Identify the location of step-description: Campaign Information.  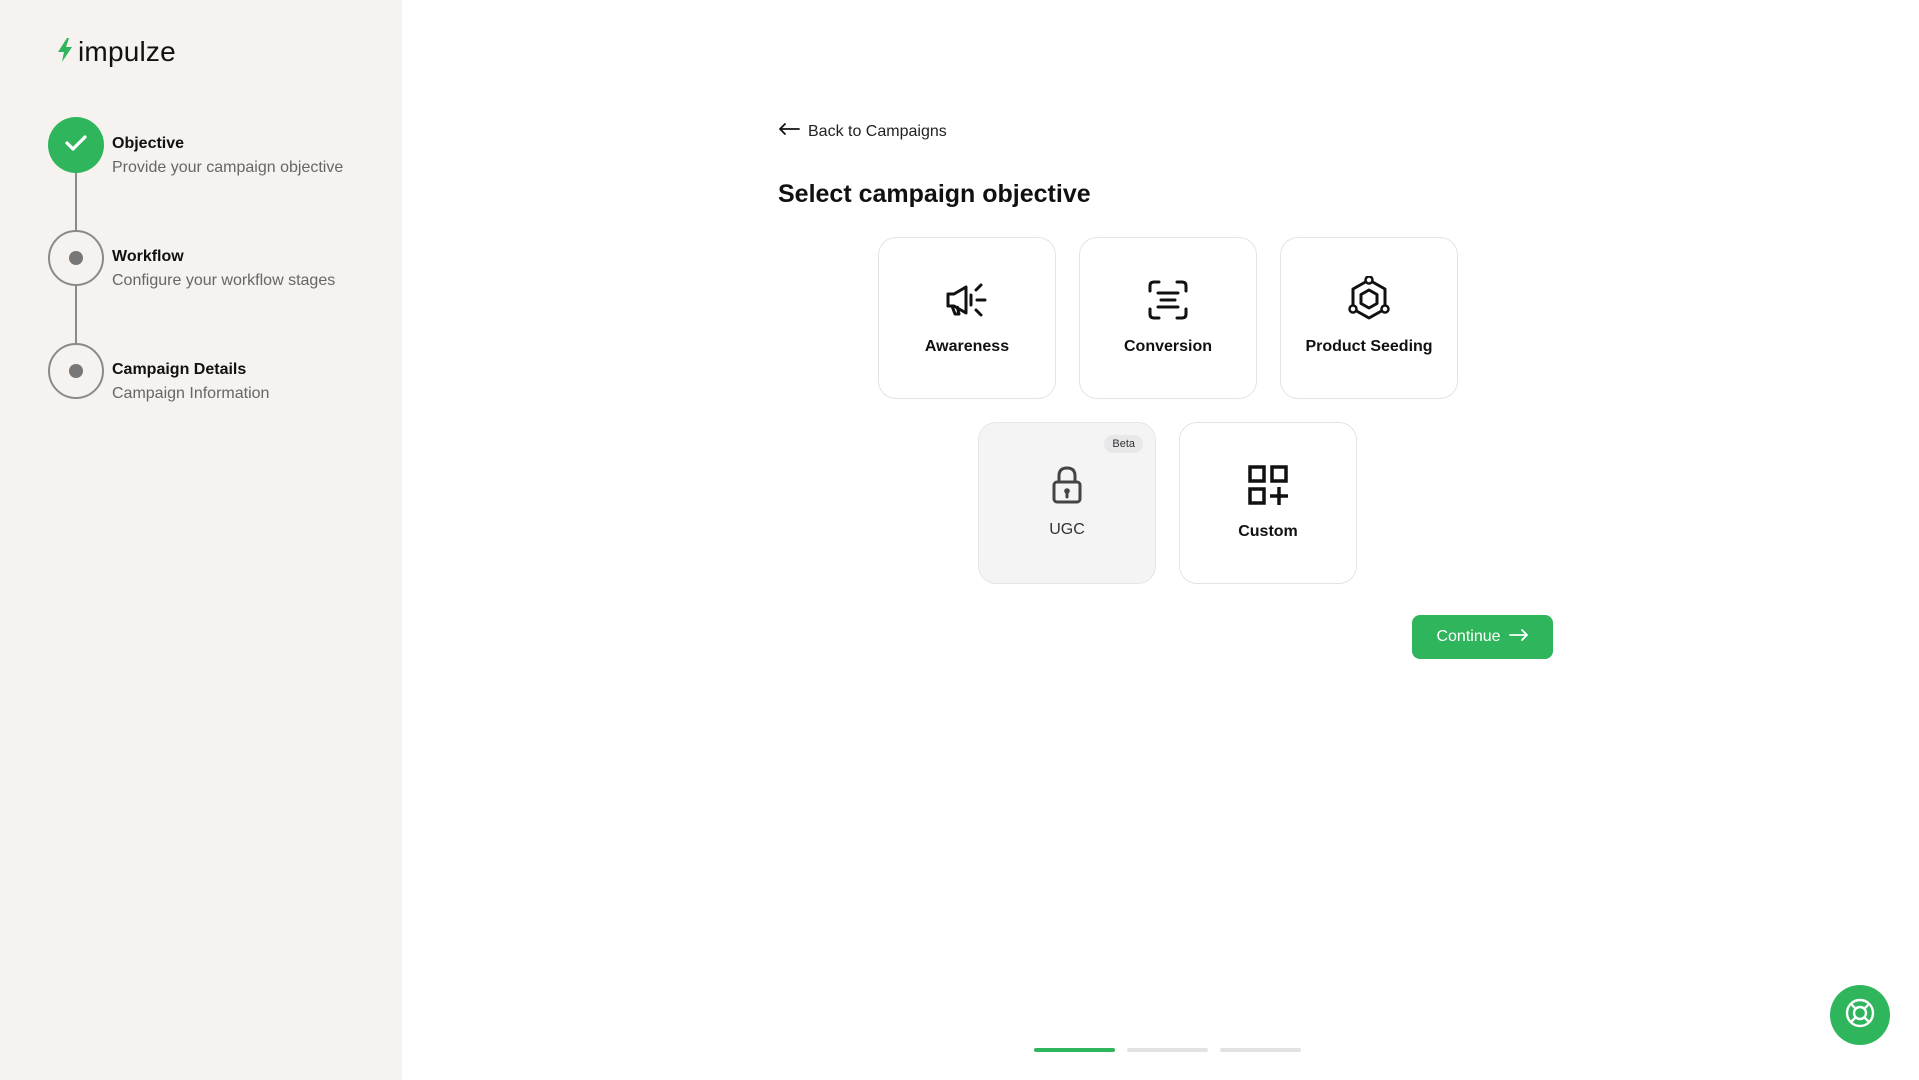
(191, 393).